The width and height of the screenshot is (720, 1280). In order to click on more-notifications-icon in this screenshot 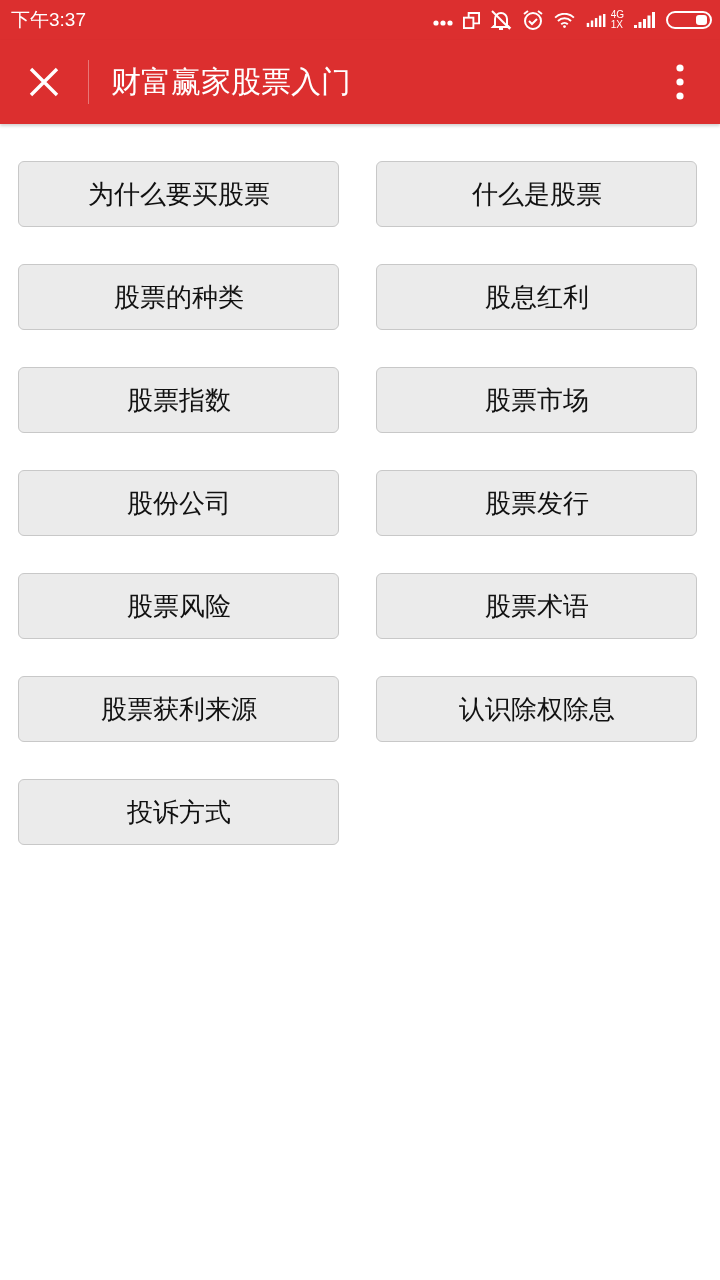, I will do `click(442, 23)`.